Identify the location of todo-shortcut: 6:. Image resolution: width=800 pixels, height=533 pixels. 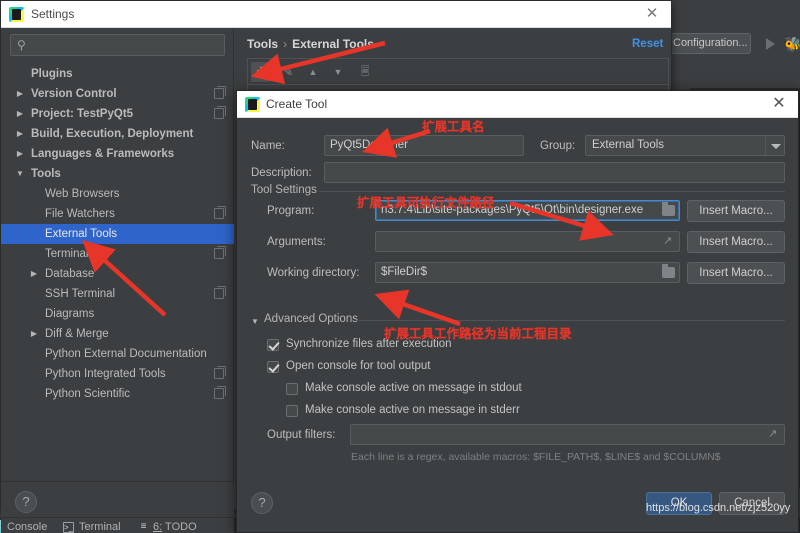
(158, 527).